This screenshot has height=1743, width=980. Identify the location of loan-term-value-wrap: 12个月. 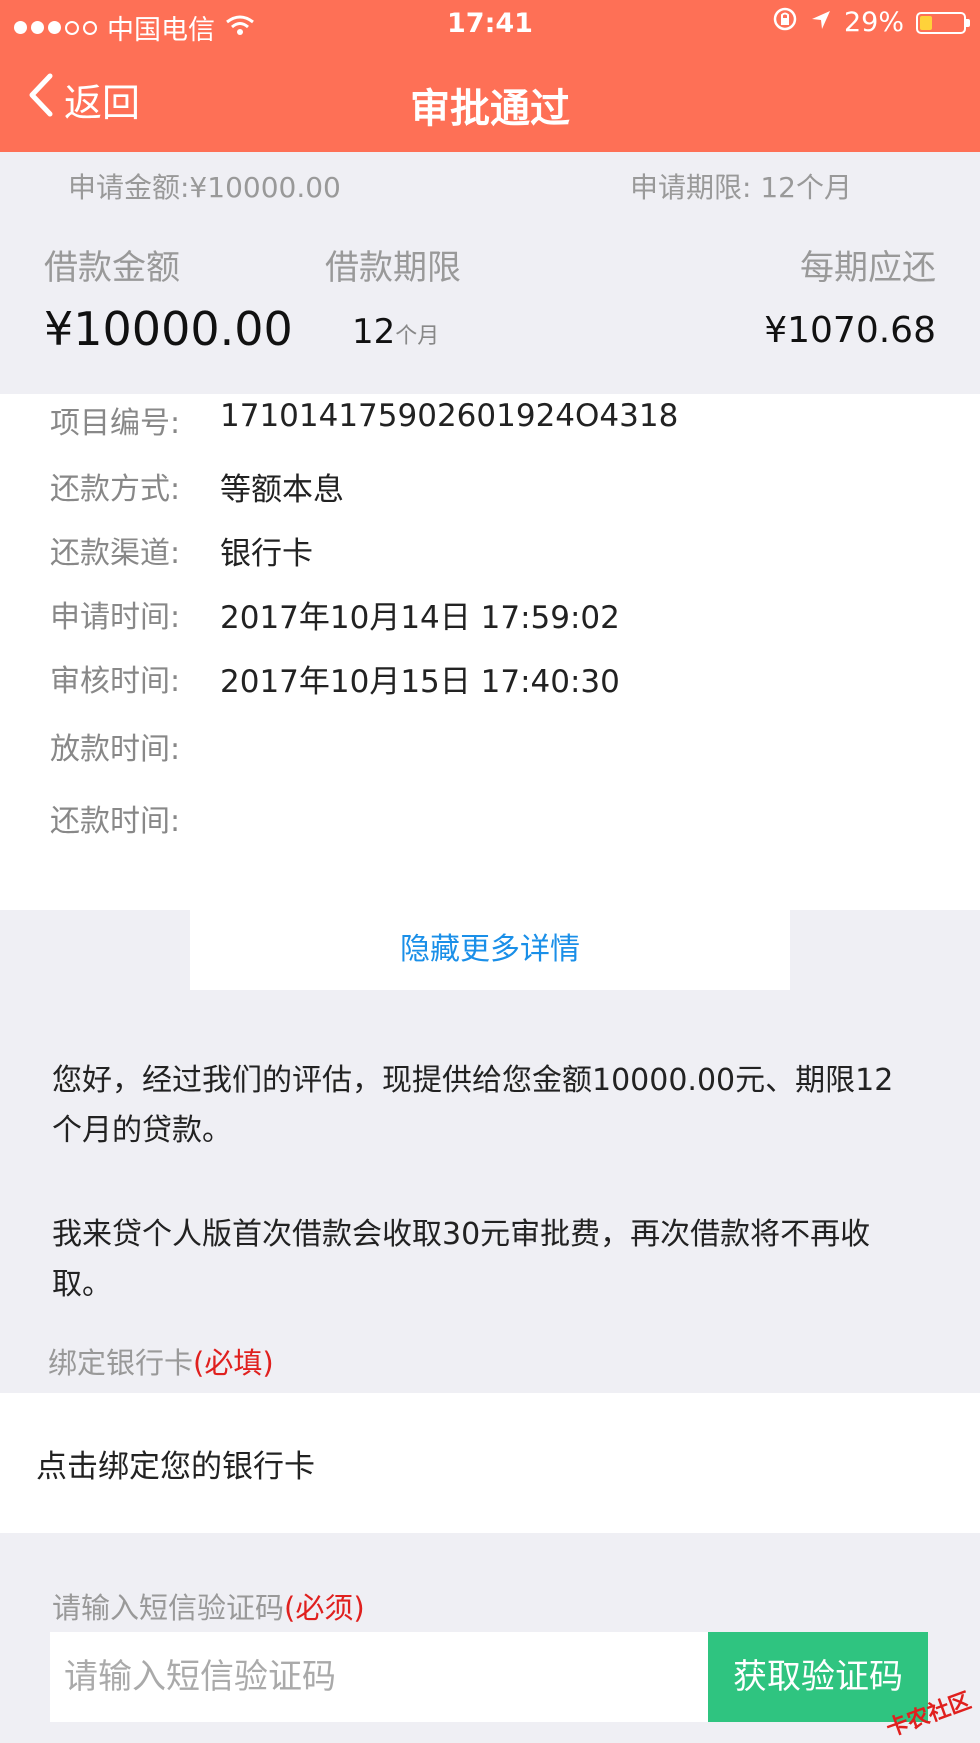
(395, 332).